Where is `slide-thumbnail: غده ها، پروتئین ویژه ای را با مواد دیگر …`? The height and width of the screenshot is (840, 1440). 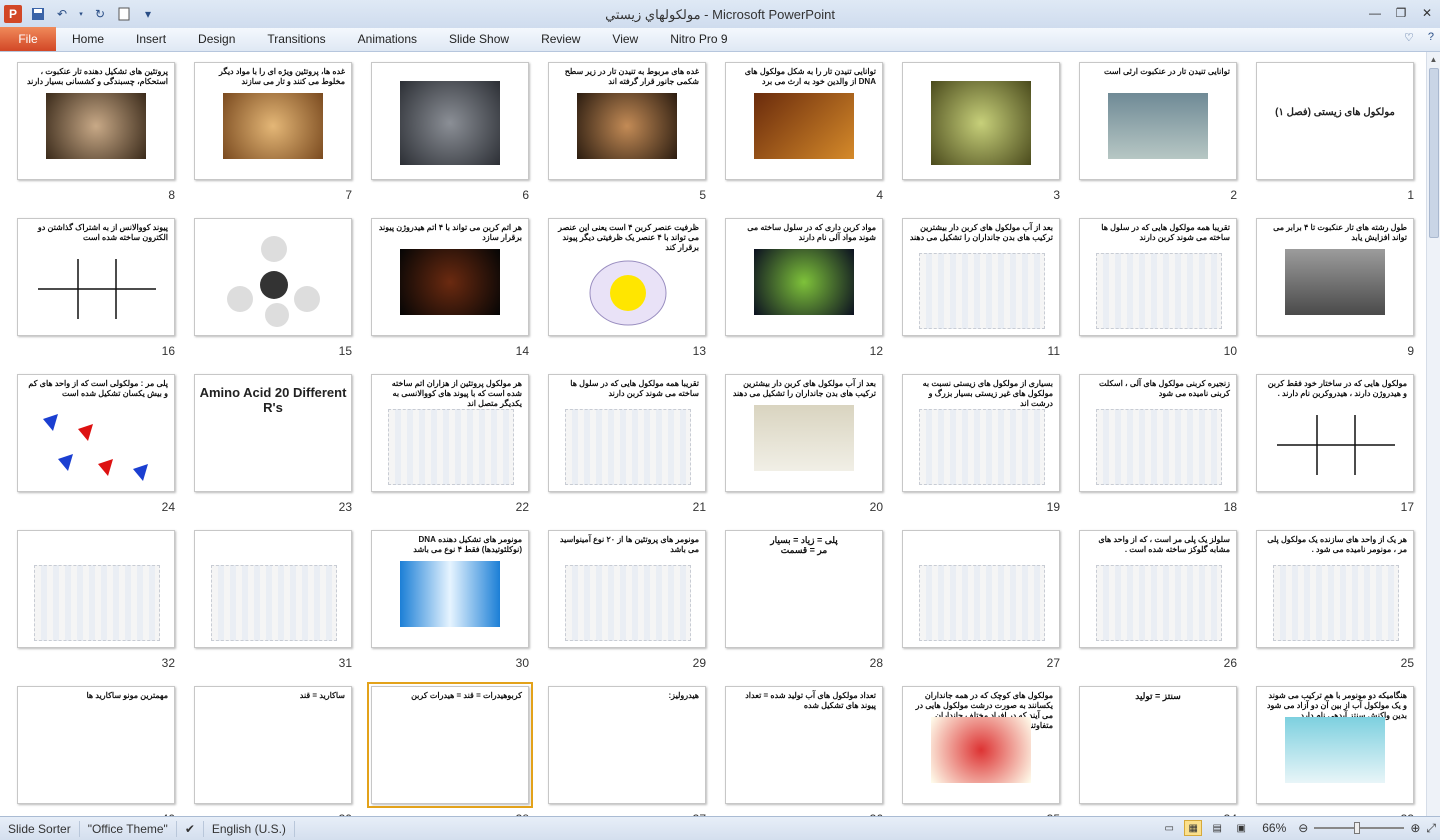 slide-thumbnail: غده ها، پروتئین ویژه ای را با مواد دیگر … is located at coordinates (273, 121).